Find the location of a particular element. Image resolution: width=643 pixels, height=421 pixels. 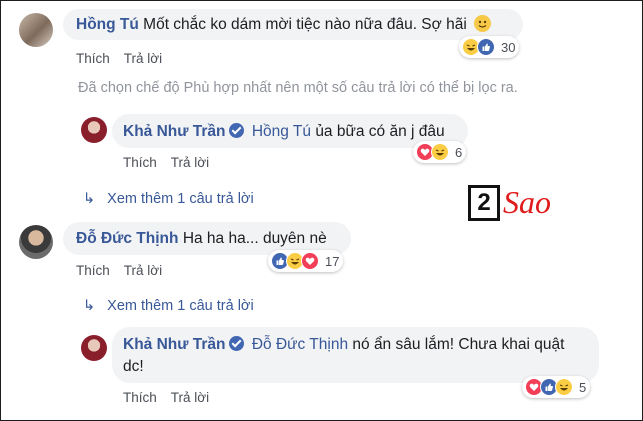

reaction-summary: 6 is located at coordinates (440, 152).